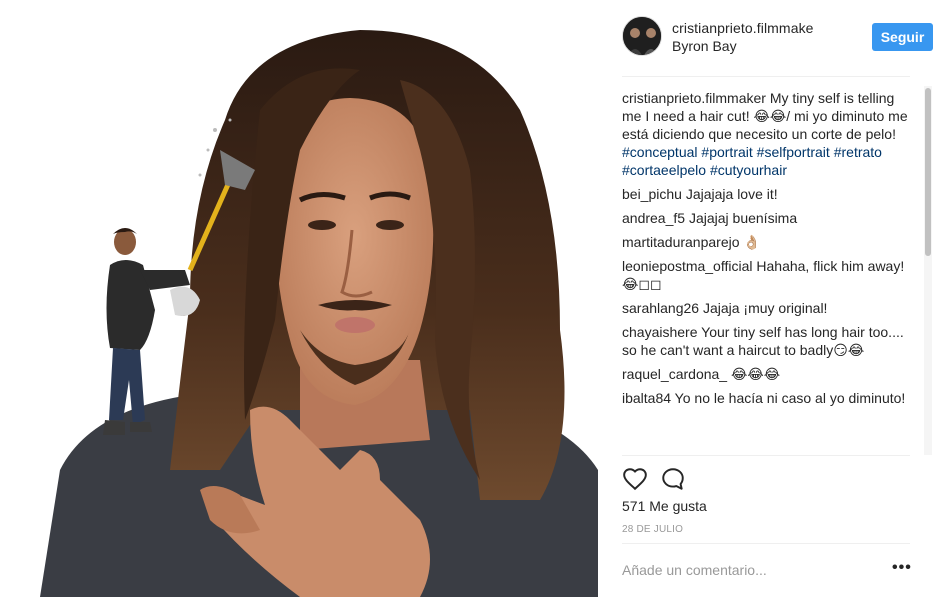 This screenshot has width=934, height=597. I want to click on comment-text: Yo no le hacía ni caso al yo diminuto!, so click(788, 398).